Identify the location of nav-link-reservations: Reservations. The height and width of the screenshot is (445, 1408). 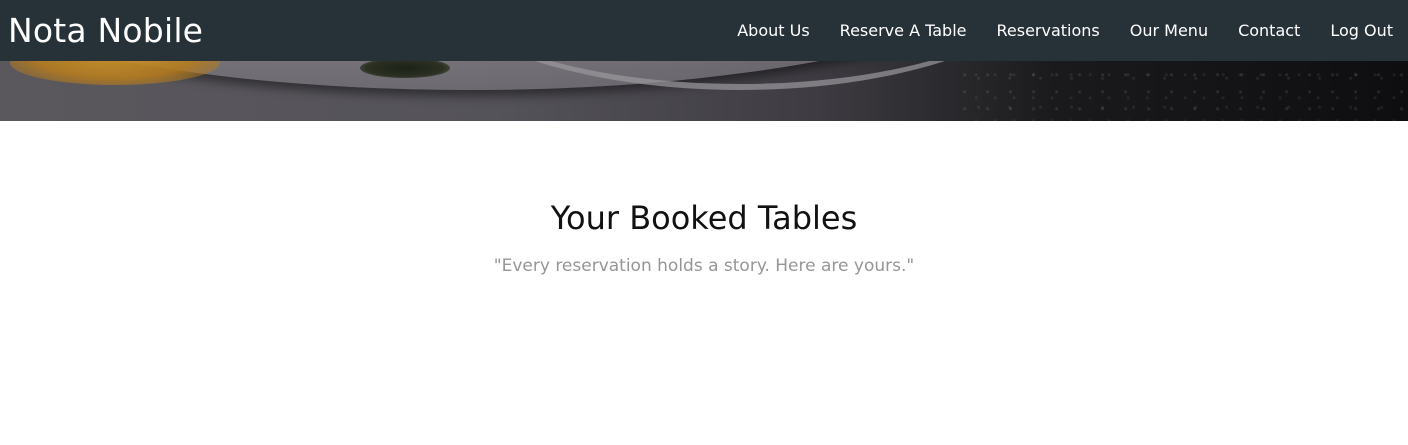
(1047, 30).